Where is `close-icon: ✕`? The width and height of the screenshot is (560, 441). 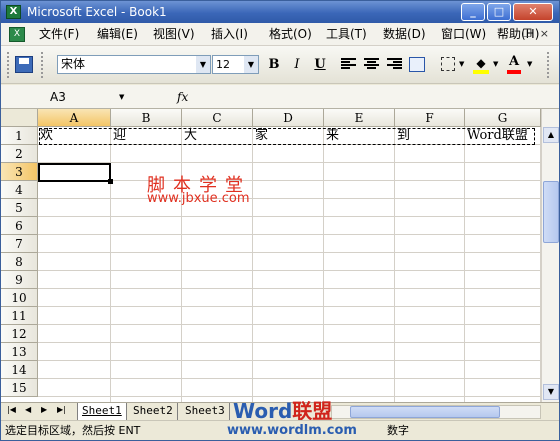
close-icon: ✕ is located at coordinates (533, 11).